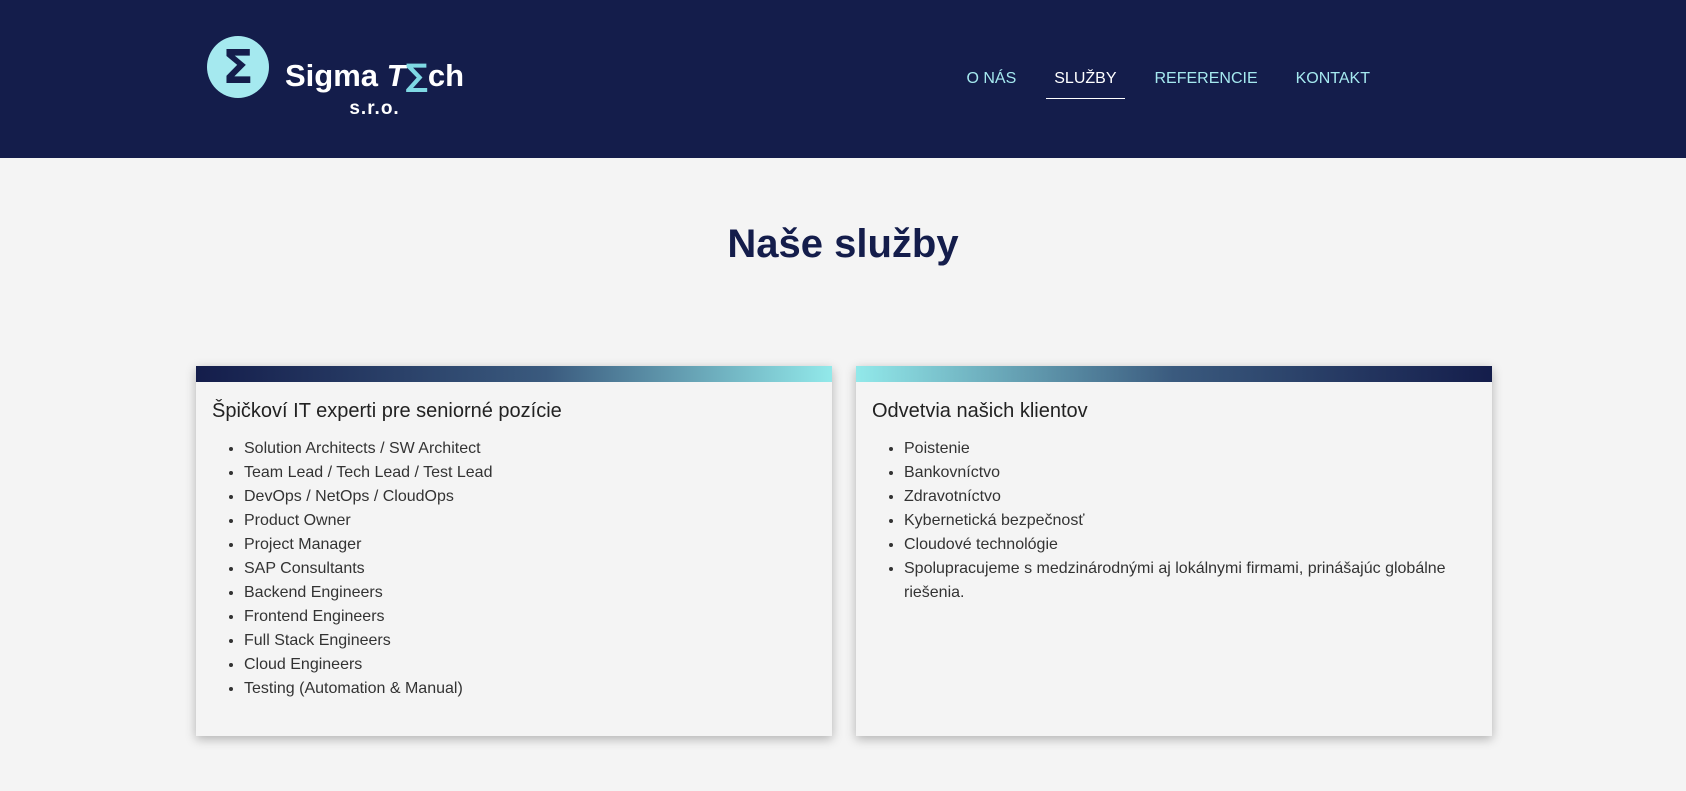 The height and width of the screenshot is (791, 1686). I want to click on logo-subtitle: s.r.o., so click(374, 108).